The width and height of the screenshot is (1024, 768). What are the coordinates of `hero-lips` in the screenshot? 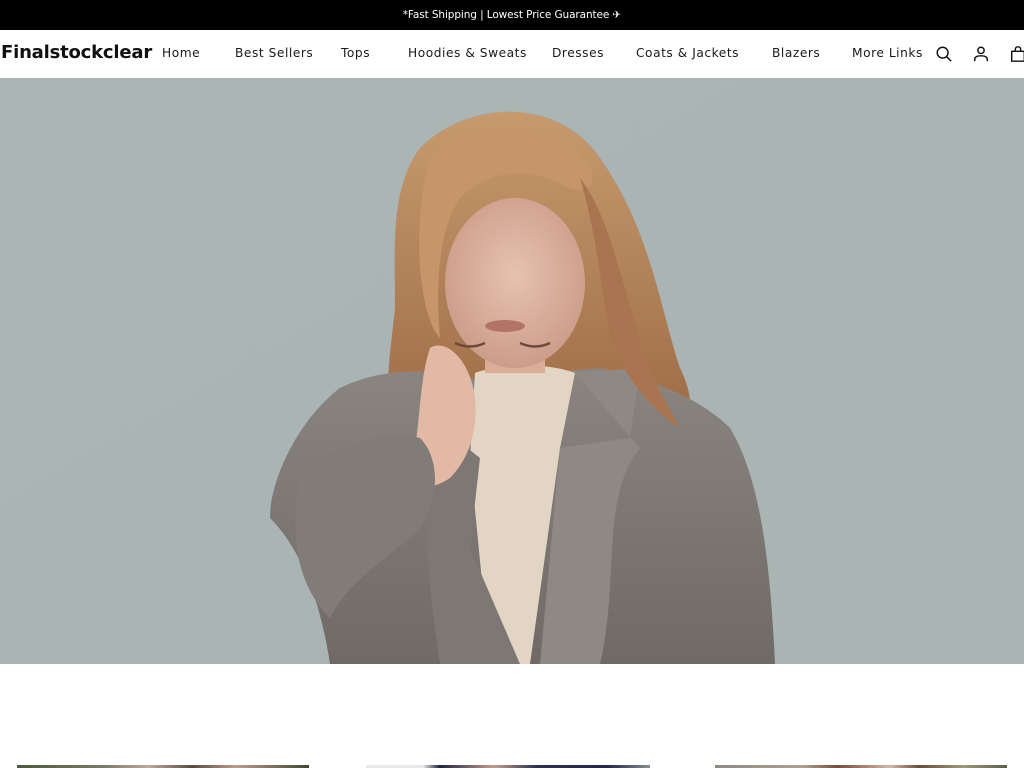 It's located at (505, 326).